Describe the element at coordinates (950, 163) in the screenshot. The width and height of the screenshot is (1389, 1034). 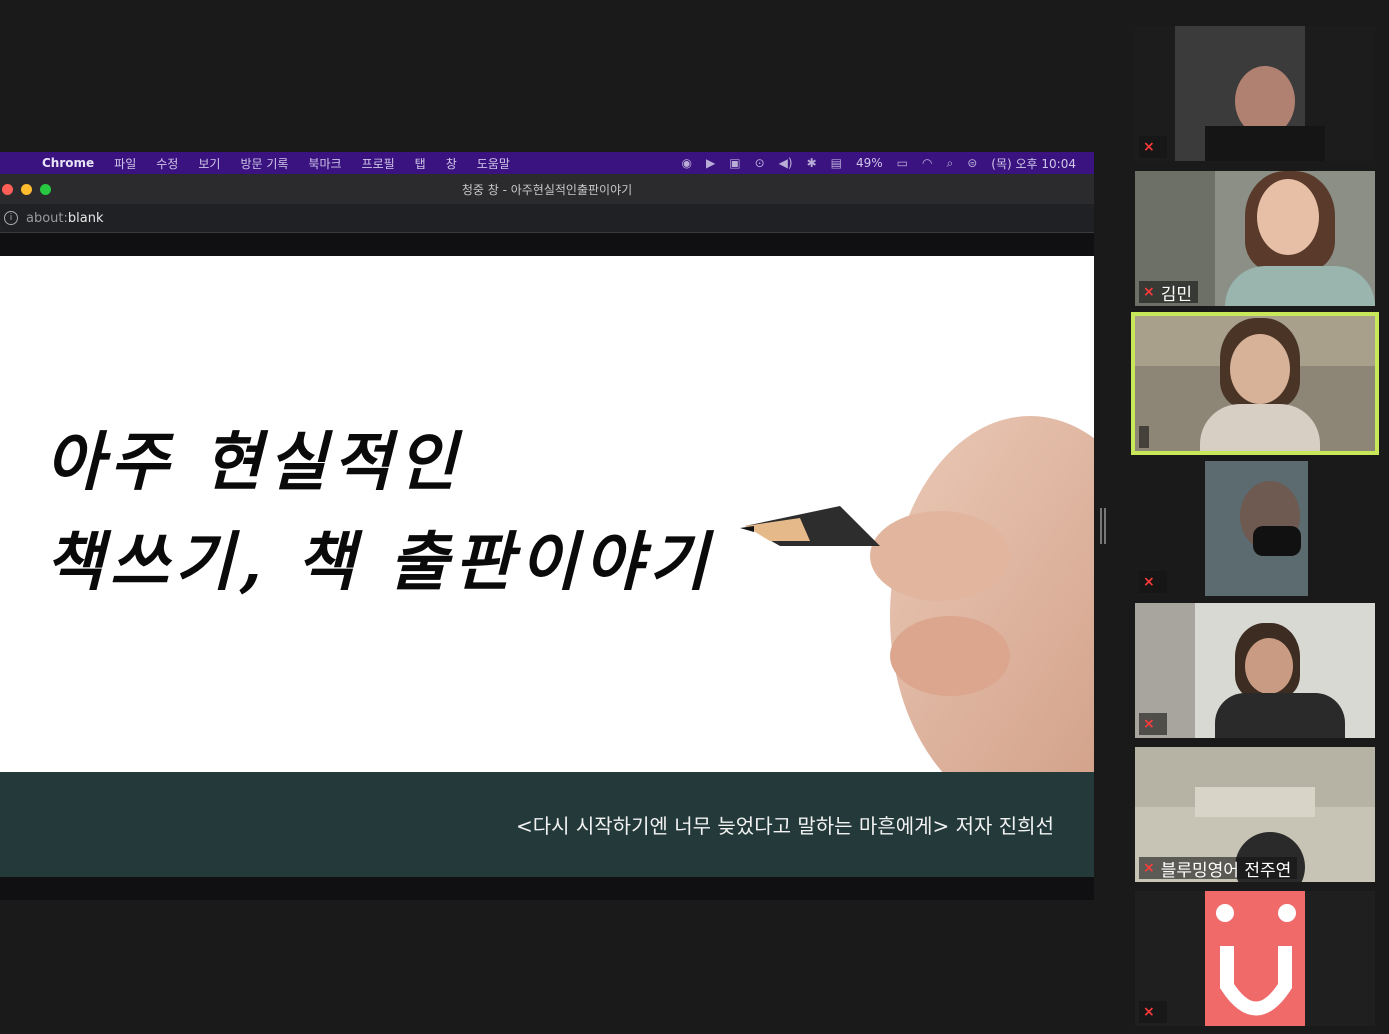
I see `search-icon: ⌕` at that location.